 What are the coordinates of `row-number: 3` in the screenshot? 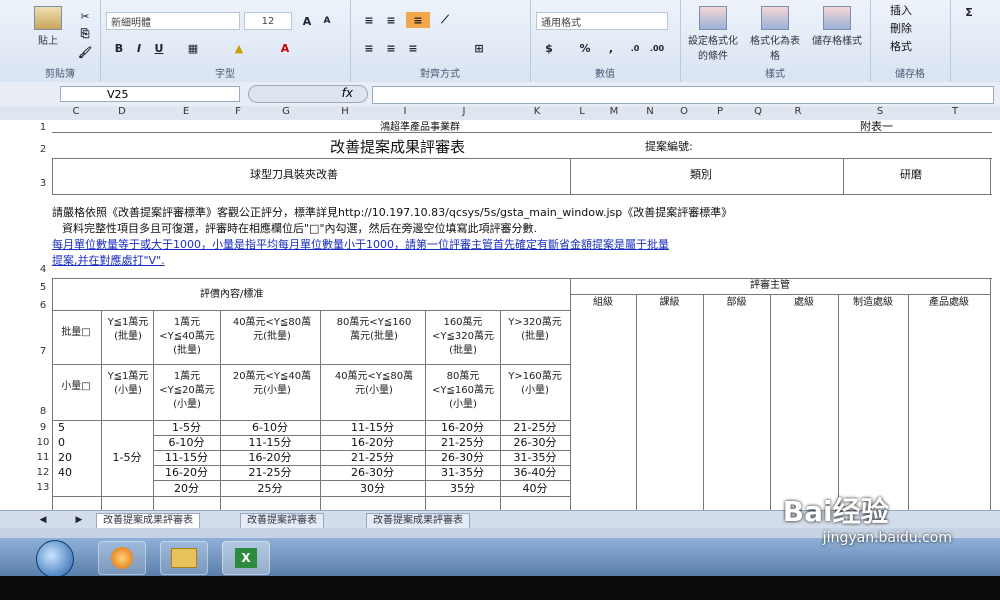 It's located at (43, 183).